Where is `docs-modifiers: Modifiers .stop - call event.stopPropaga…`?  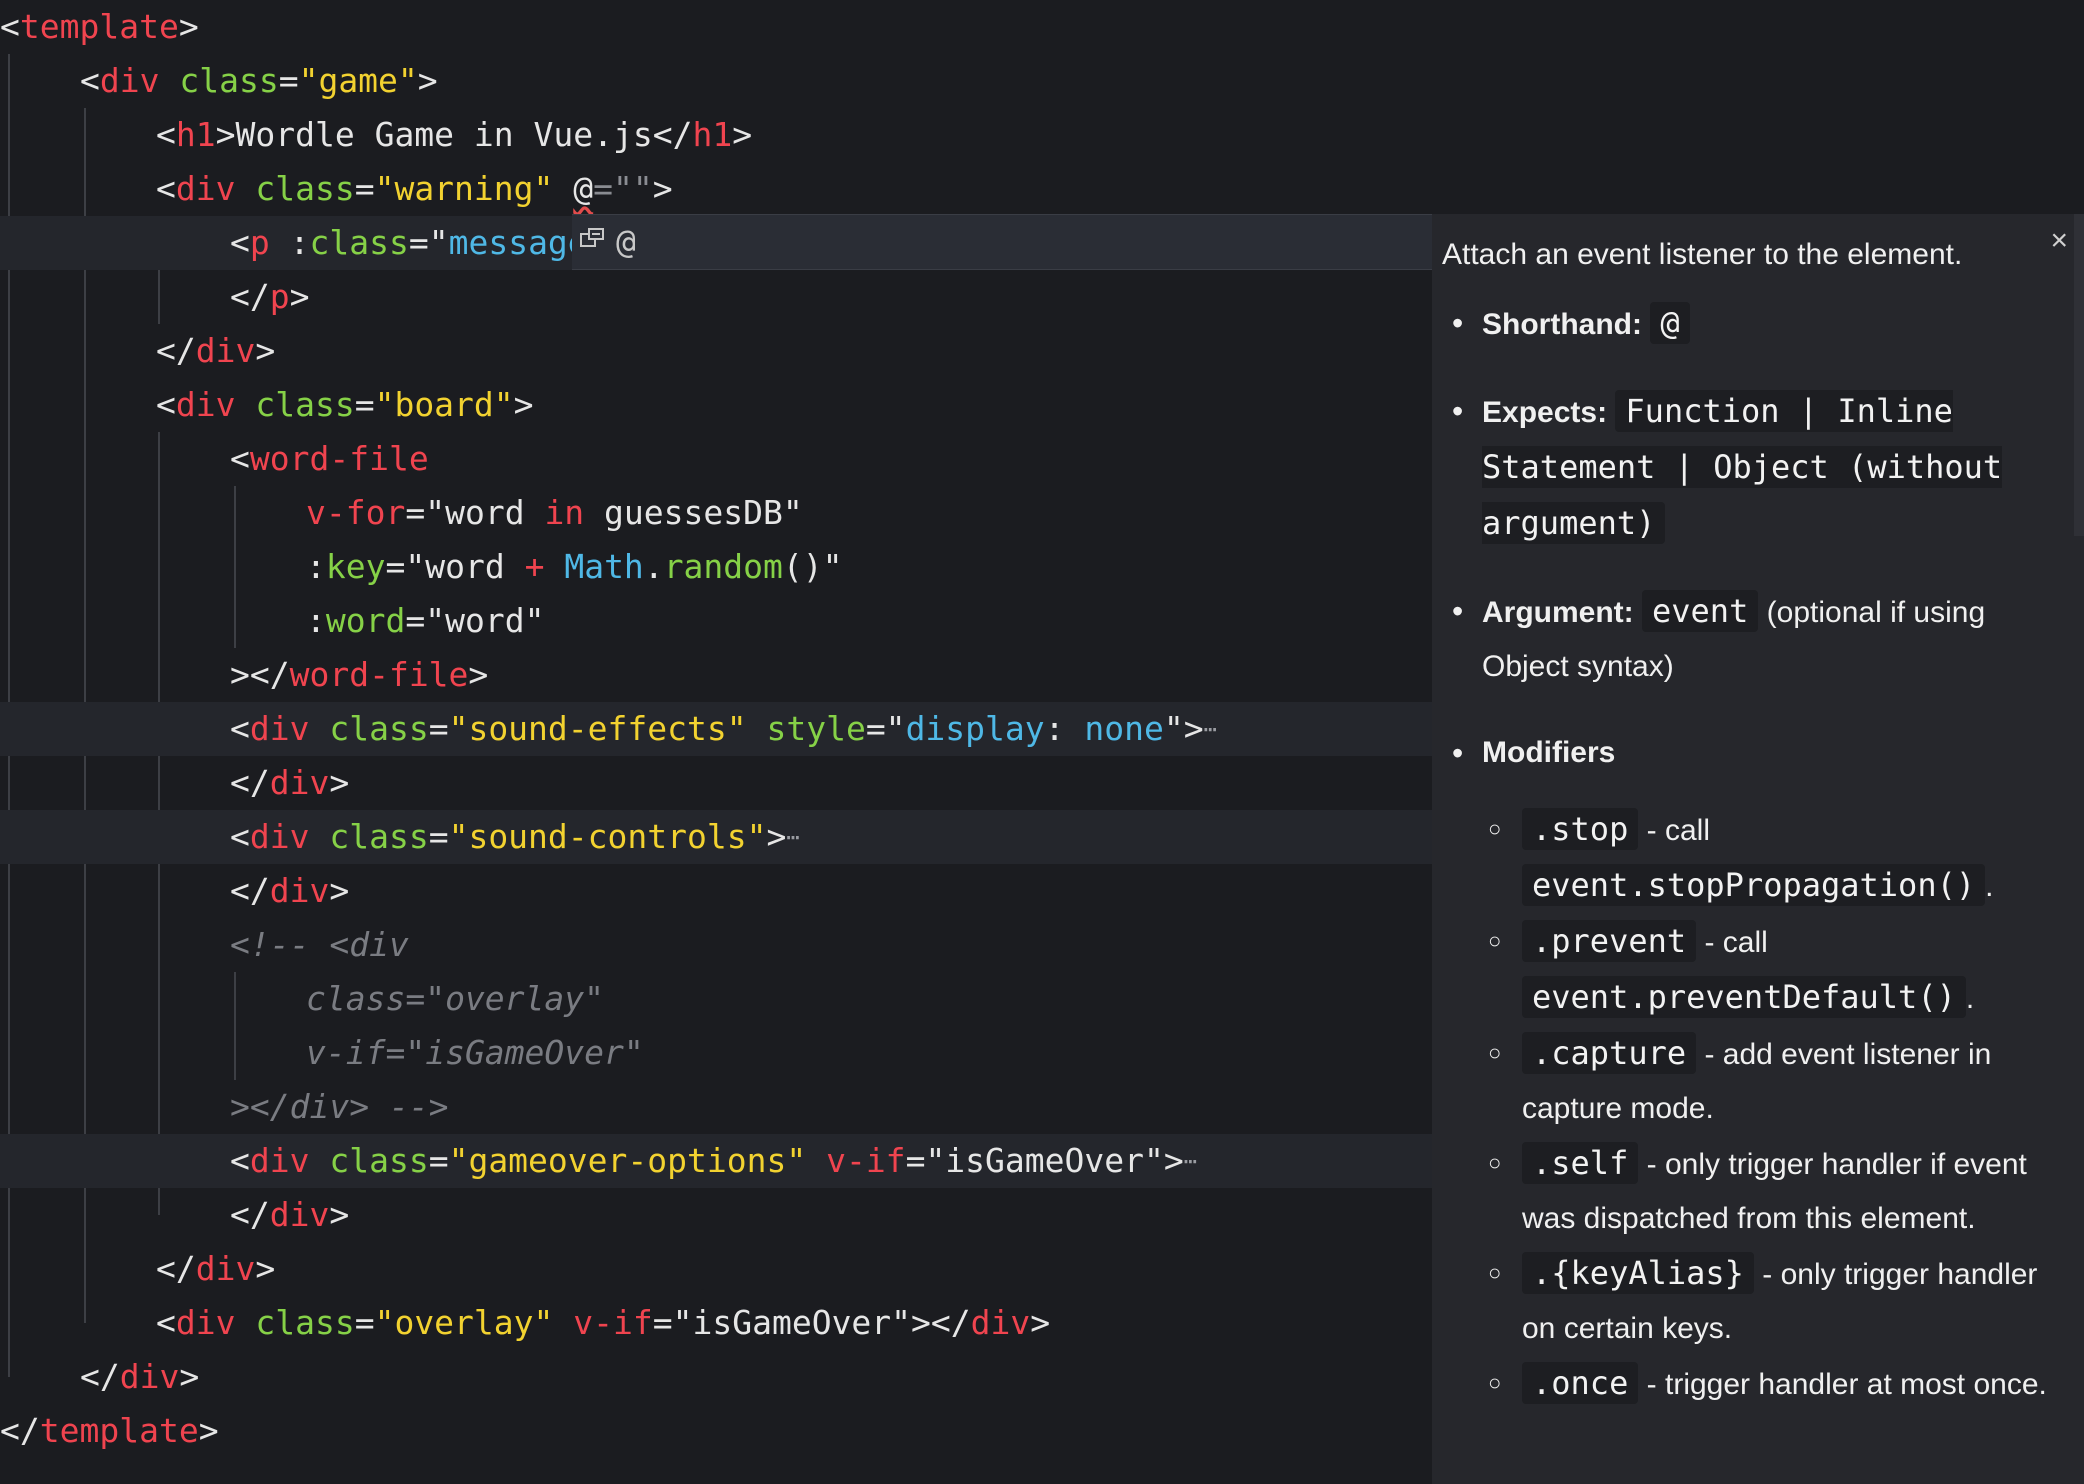
docs-modifiers: Modifiers .stop - call event.stopPropaga… is located at coordinates (1762, 1069).